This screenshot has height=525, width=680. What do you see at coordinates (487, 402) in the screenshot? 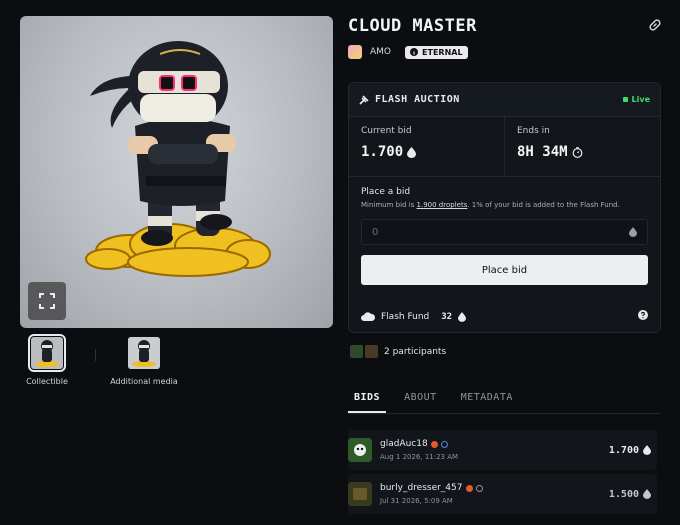
I see `tab-metadata: METADATA` at bounding box center [487, 402].